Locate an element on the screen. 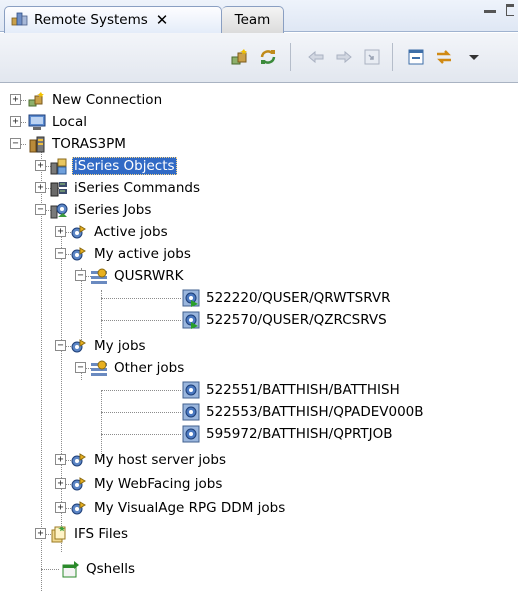 Image resolution: width=518 pixels, height=597 pixels. qshell-icon is located at coordinates (71, 569).